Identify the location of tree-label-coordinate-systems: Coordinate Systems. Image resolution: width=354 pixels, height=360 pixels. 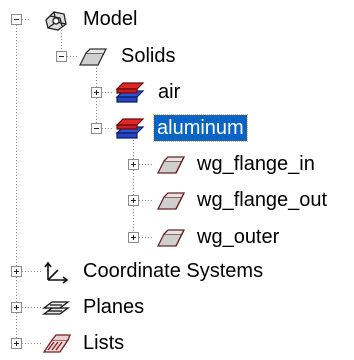
(173, 271).